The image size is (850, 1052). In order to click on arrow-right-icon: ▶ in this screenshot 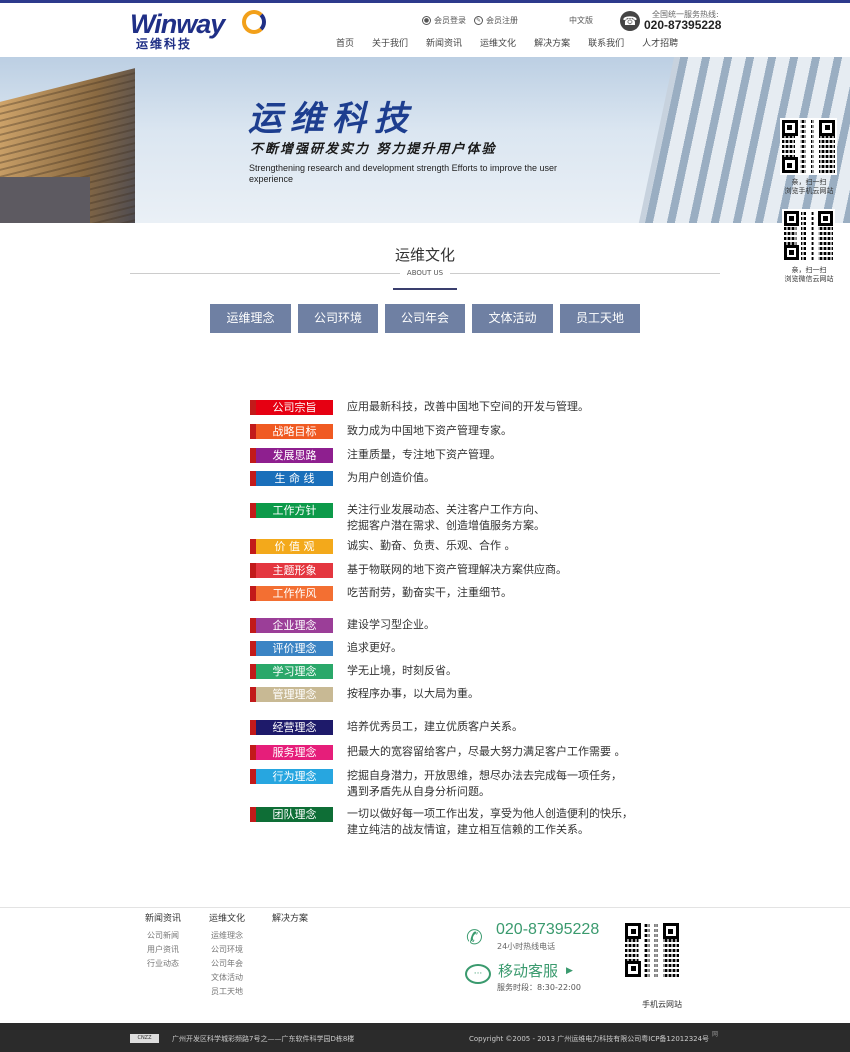, I will do `click(569, 971)`.